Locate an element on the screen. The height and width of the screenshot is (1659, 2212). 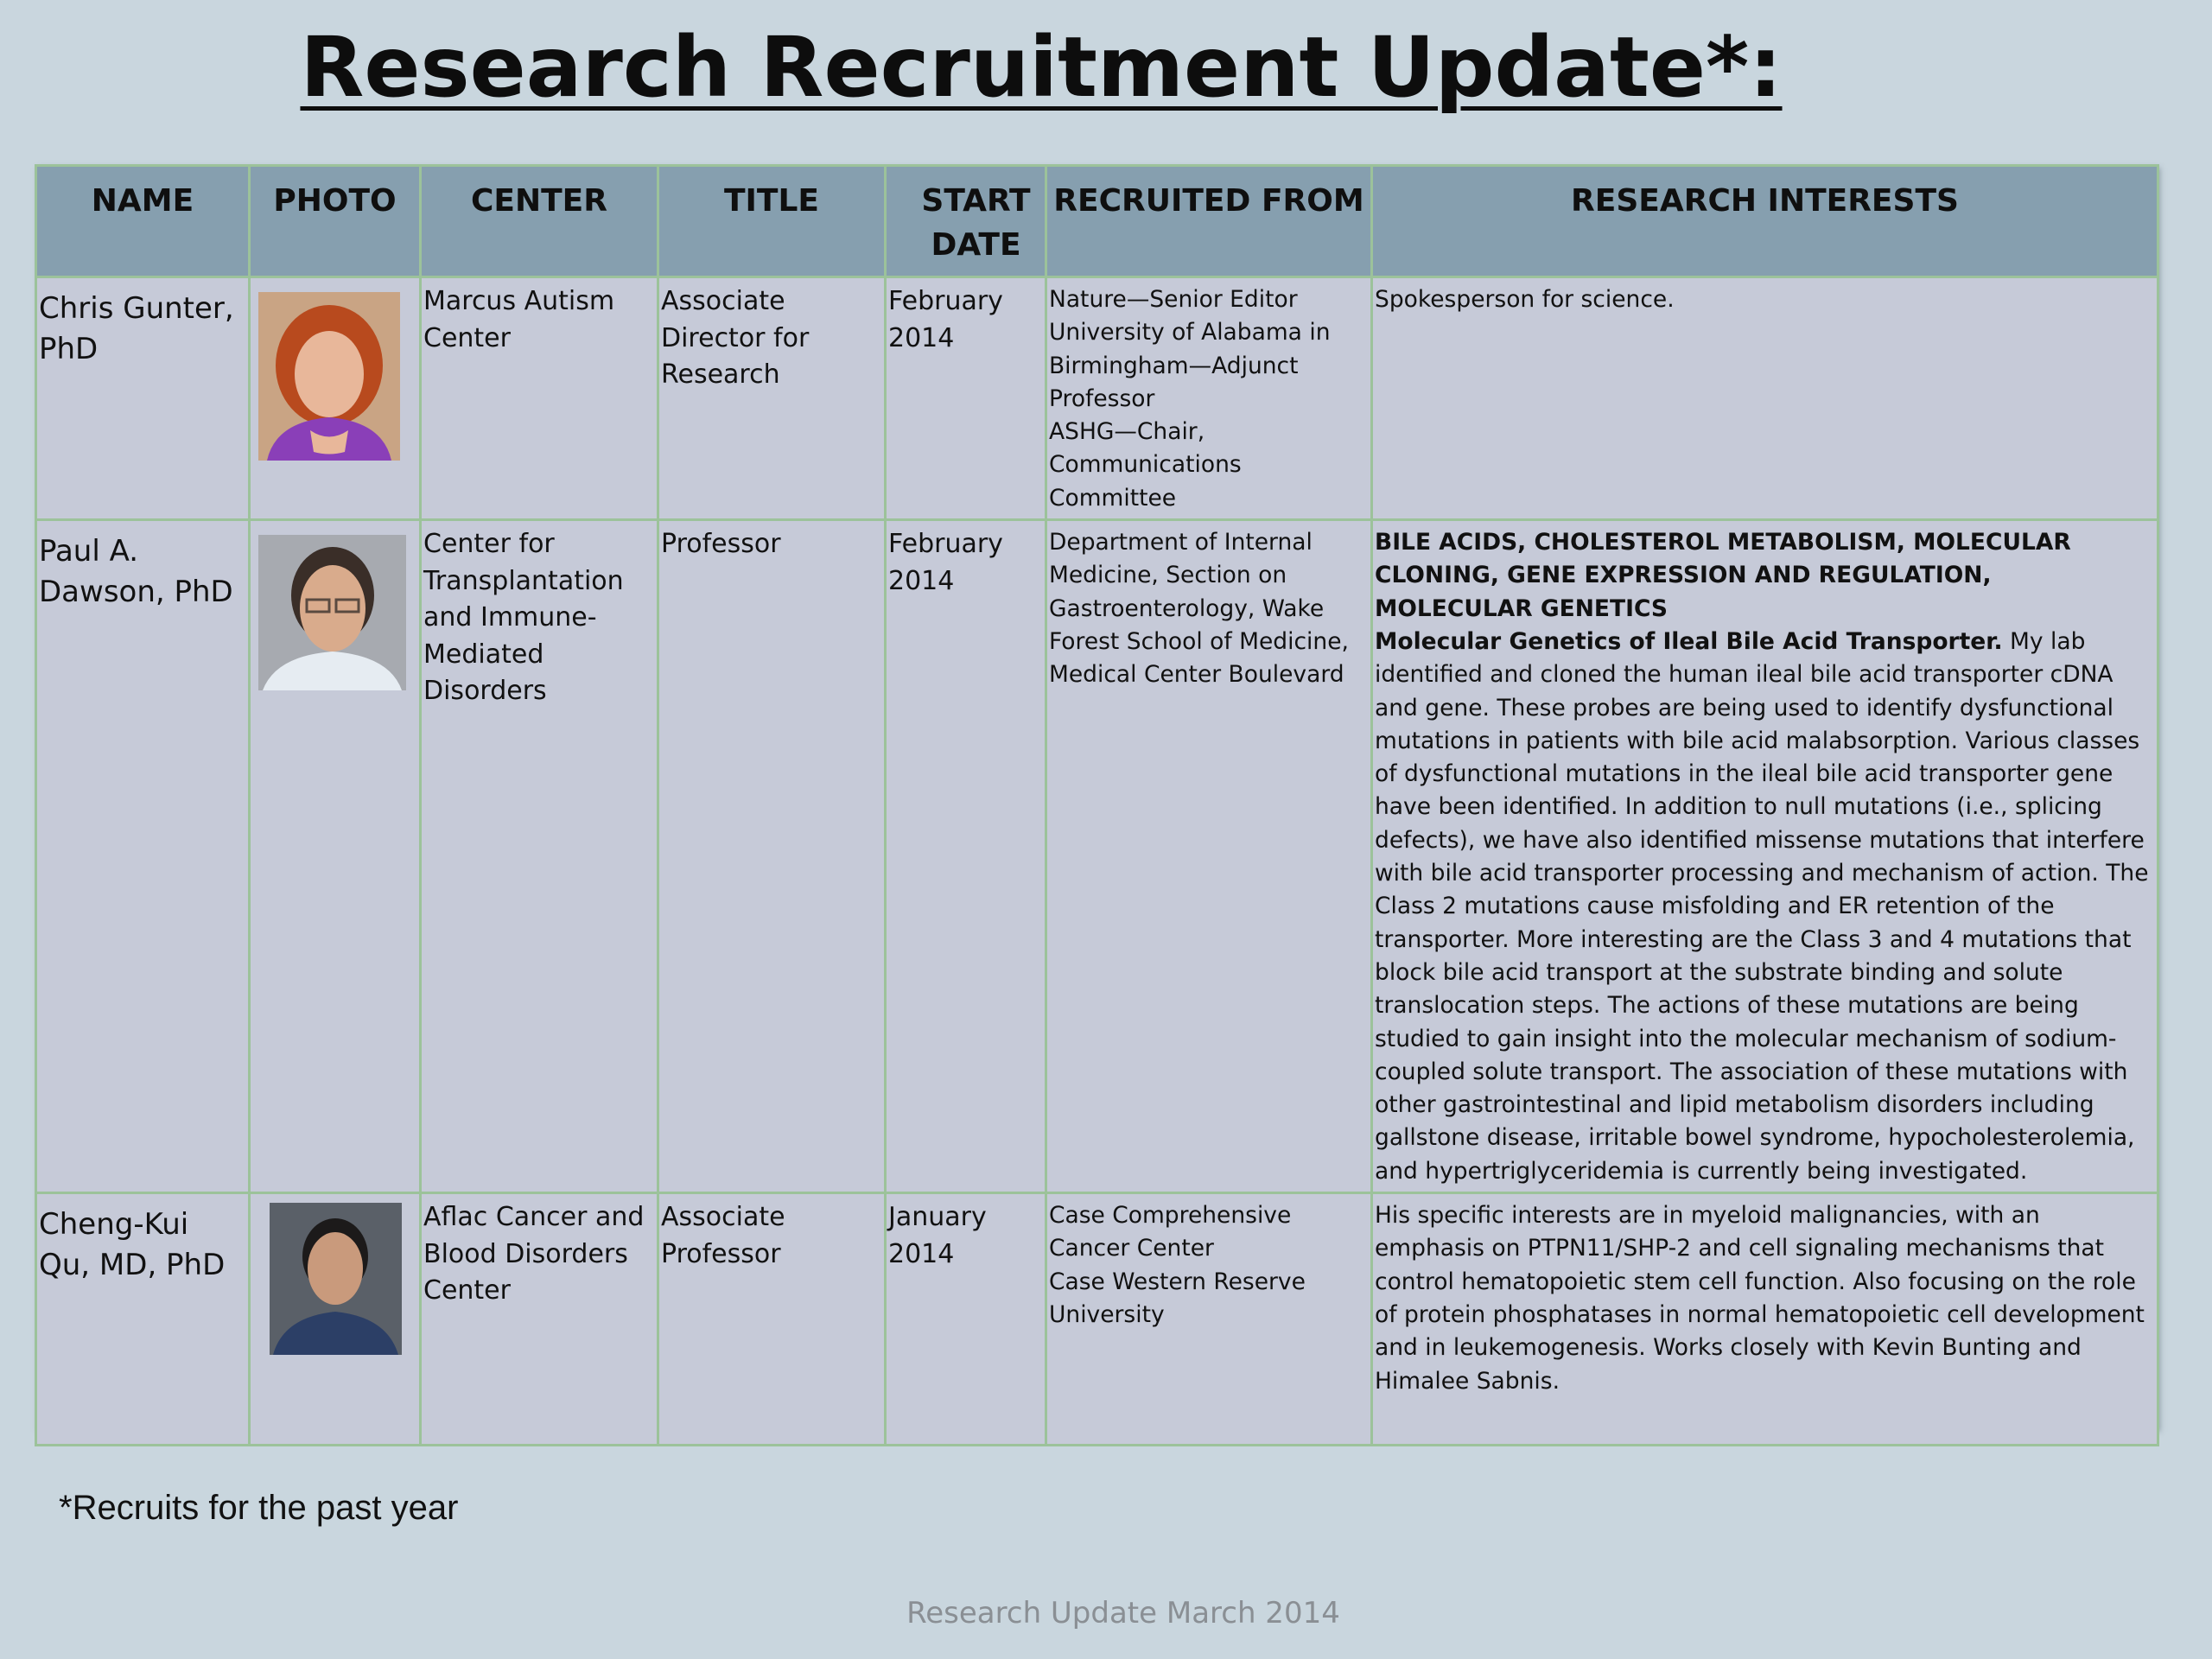
recruited-from-line: Case Comprehensive Cancer Center is located at coordinates (1170, 1232).